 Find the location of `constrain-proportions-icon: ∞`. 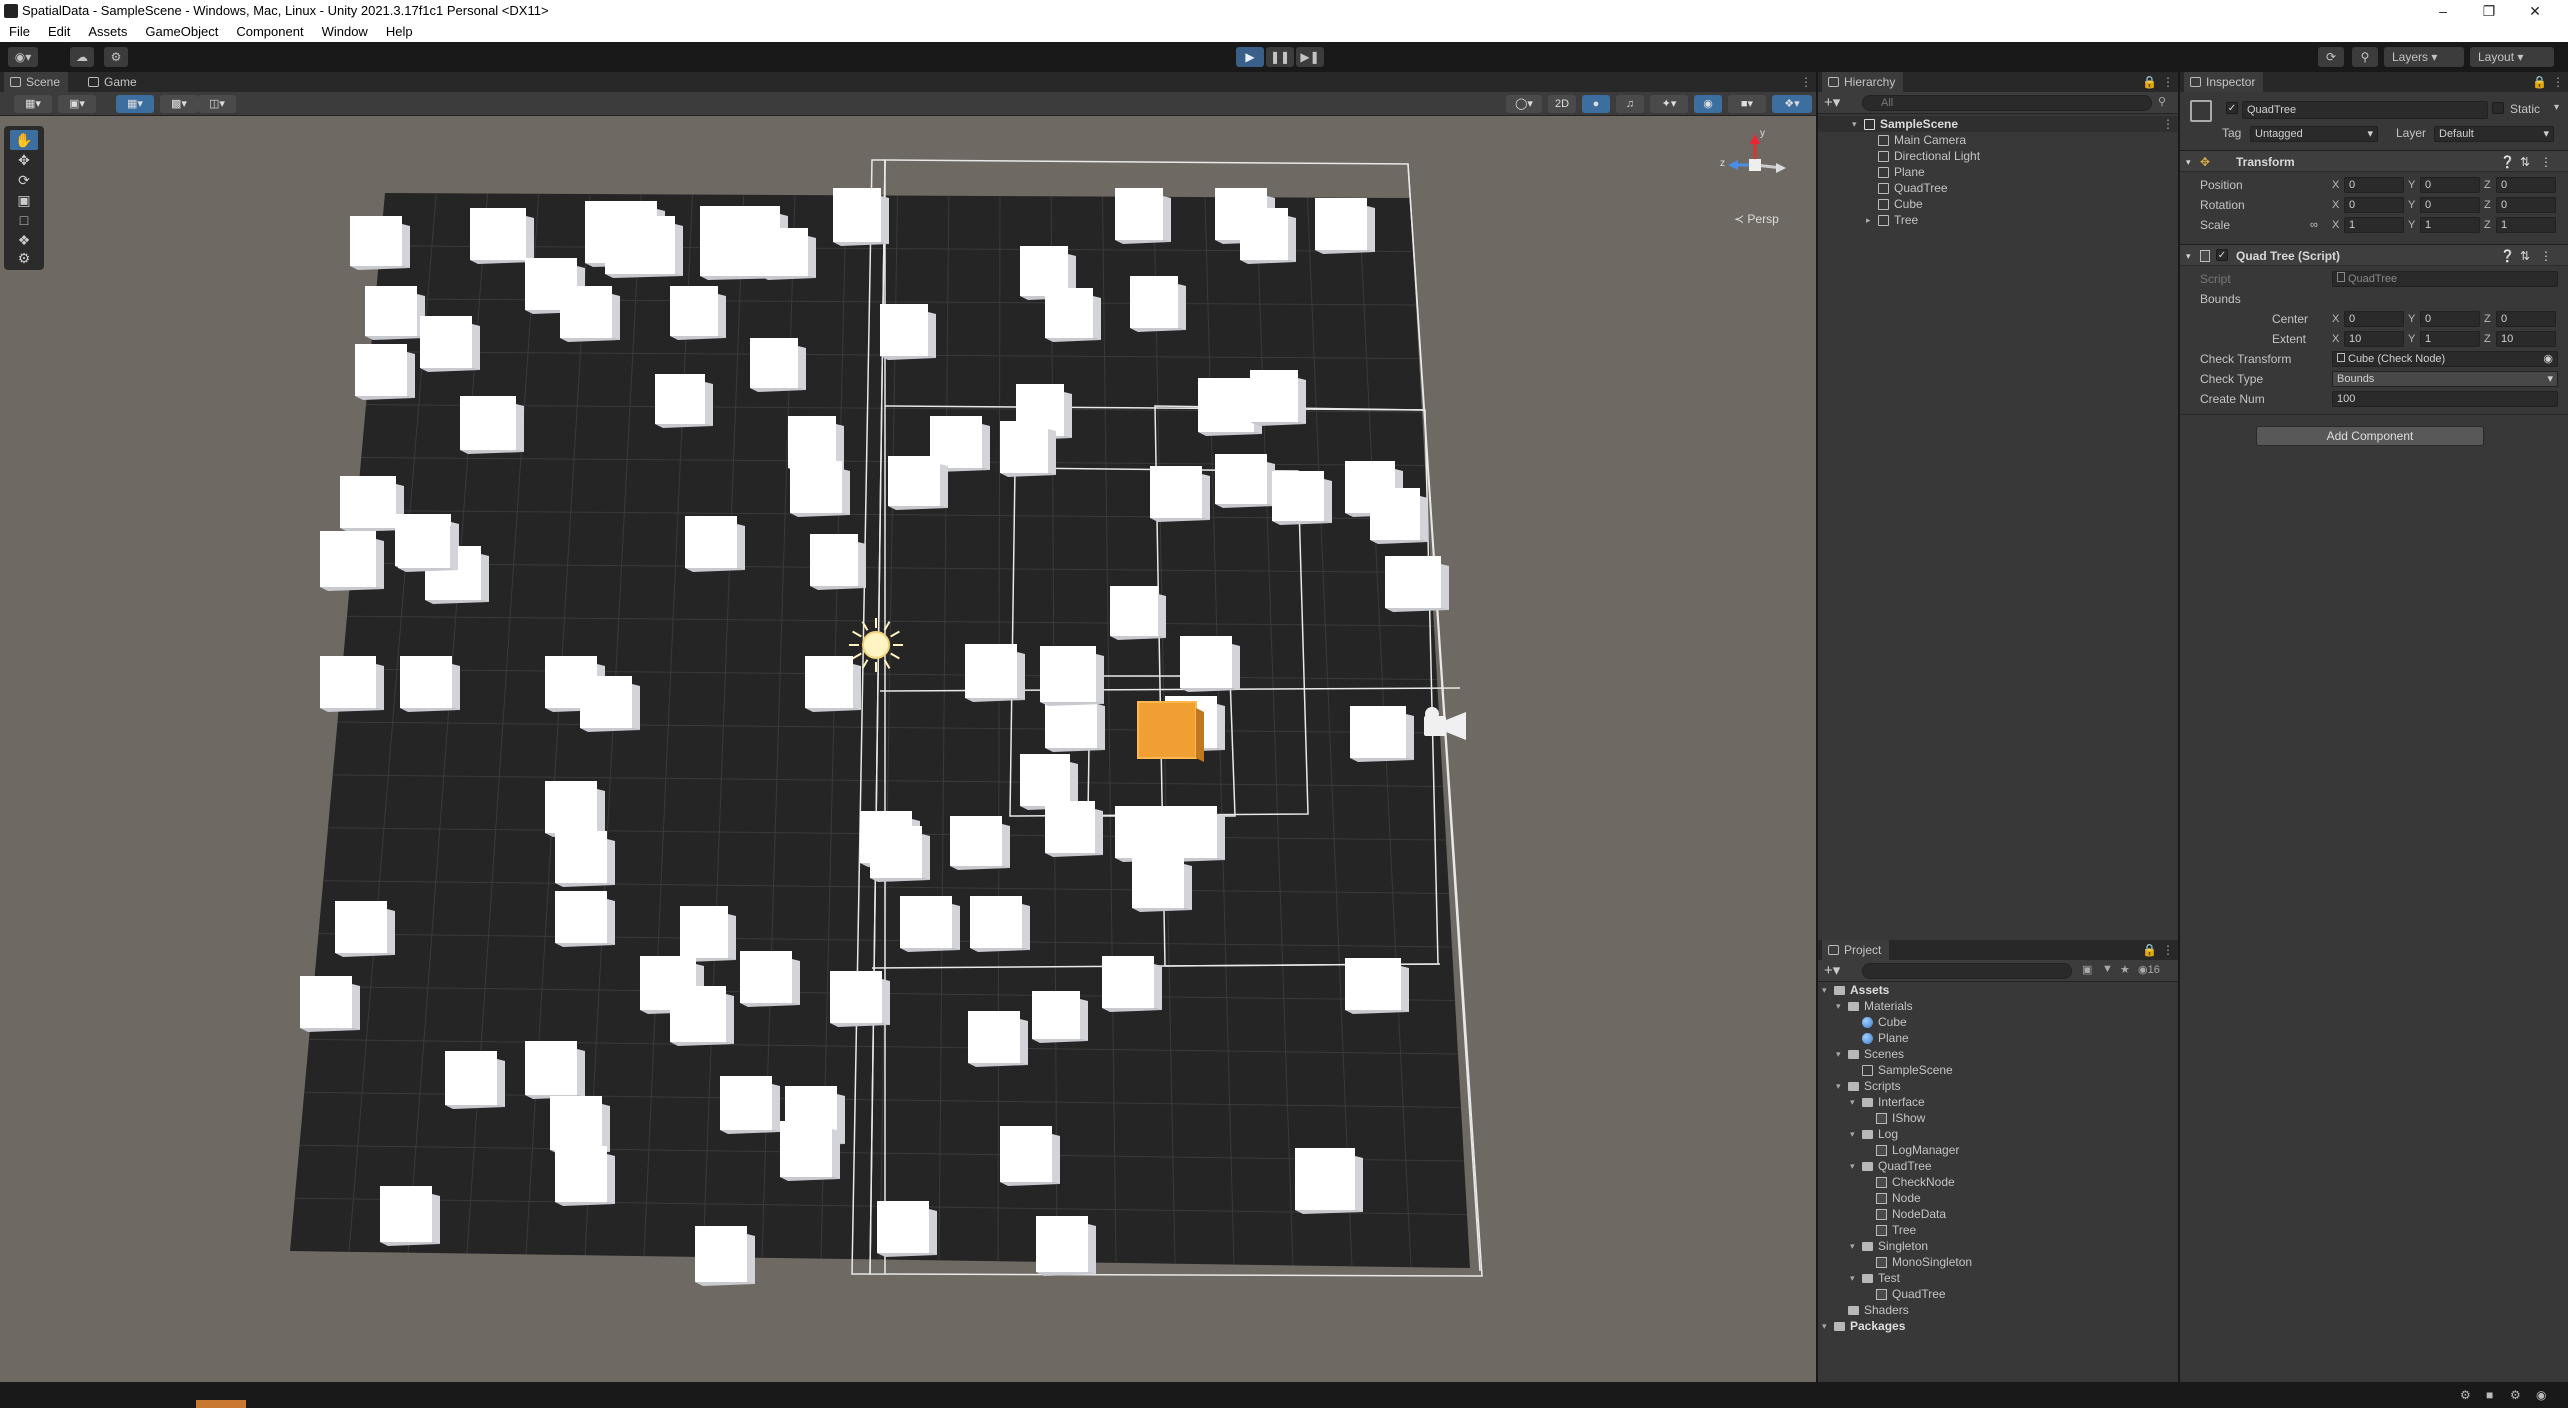

constrain-proportions-icon: ∞ is located at coordinates (2314, 225).